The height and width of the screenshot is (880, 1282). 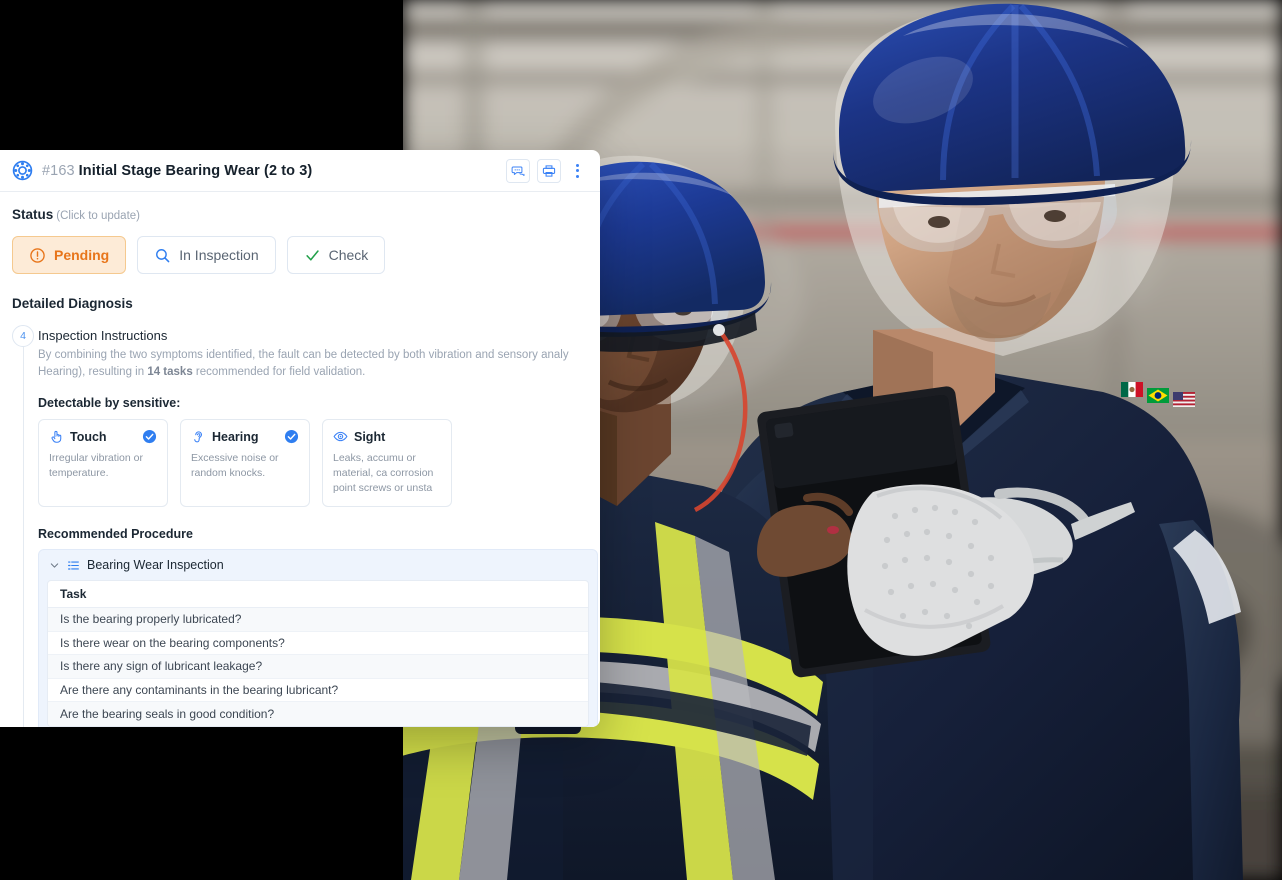 What do you see at coordinates (161, 666) in the screenshot?
I see `task-label: Is there any sign of lubricant leakage?` at bounding box center [161, 666].